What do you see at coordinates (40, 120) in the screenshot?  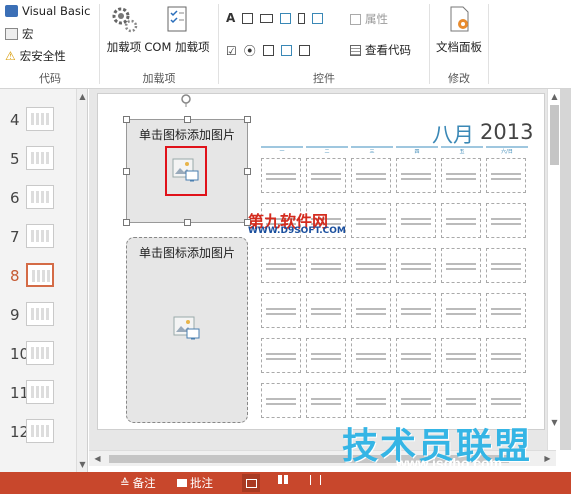 I see `slide-thumbnail: 4` at bounding box center [40, 120].